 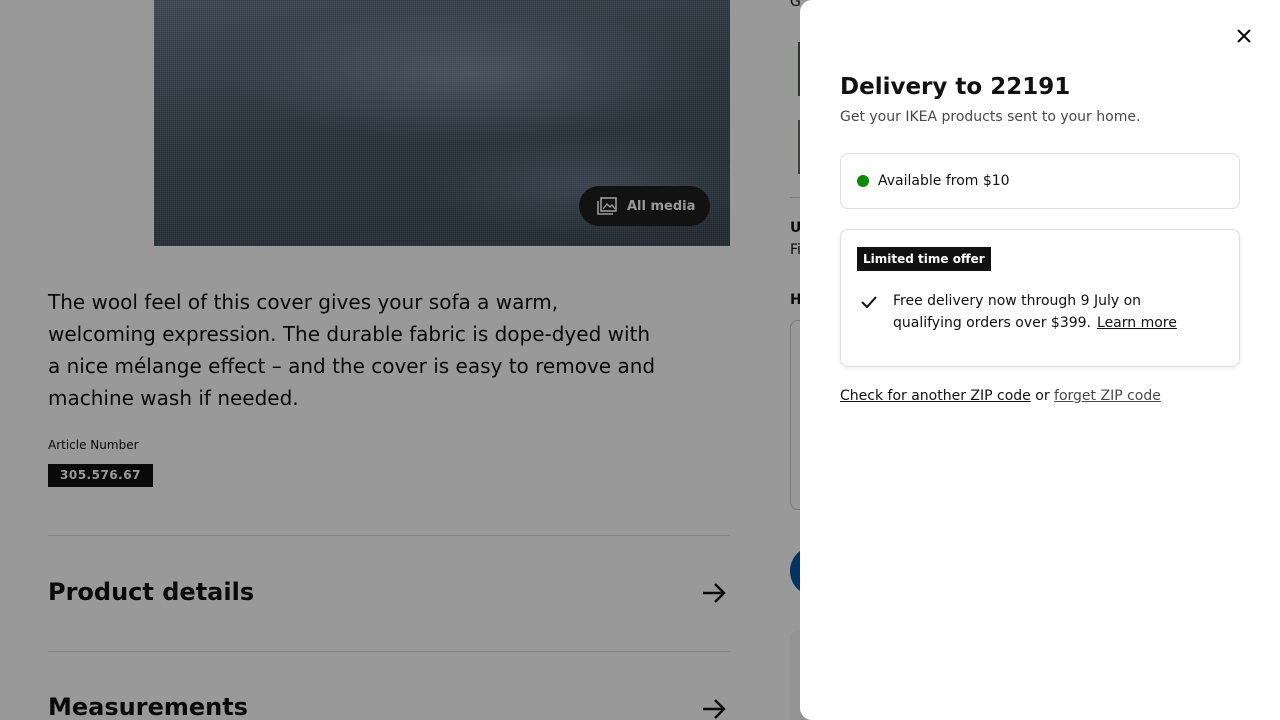 I want to click on availability-box: Available from $10, so click(x=1040, y=181).